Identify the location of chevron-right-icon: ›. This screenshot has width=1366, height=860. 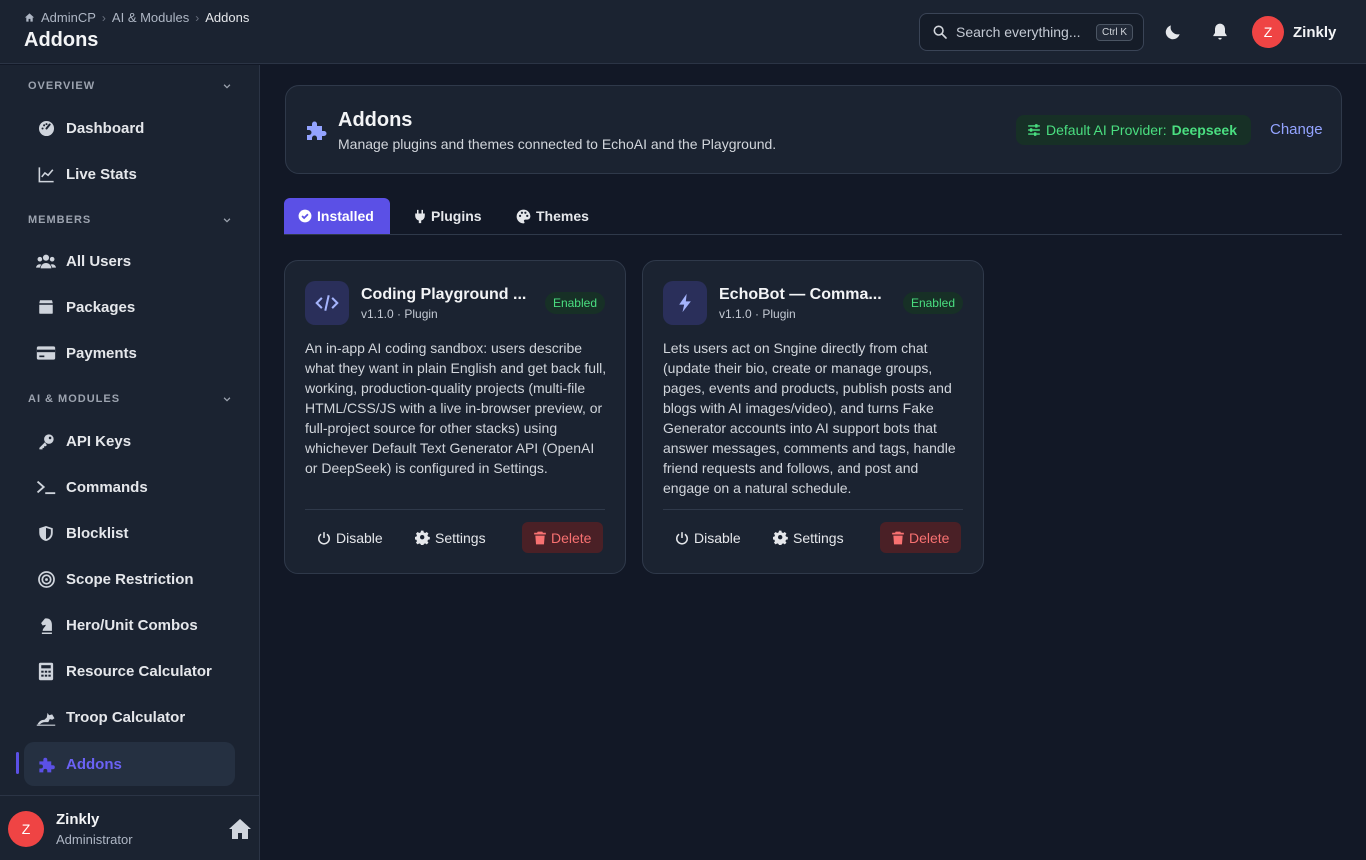
(197, 17).